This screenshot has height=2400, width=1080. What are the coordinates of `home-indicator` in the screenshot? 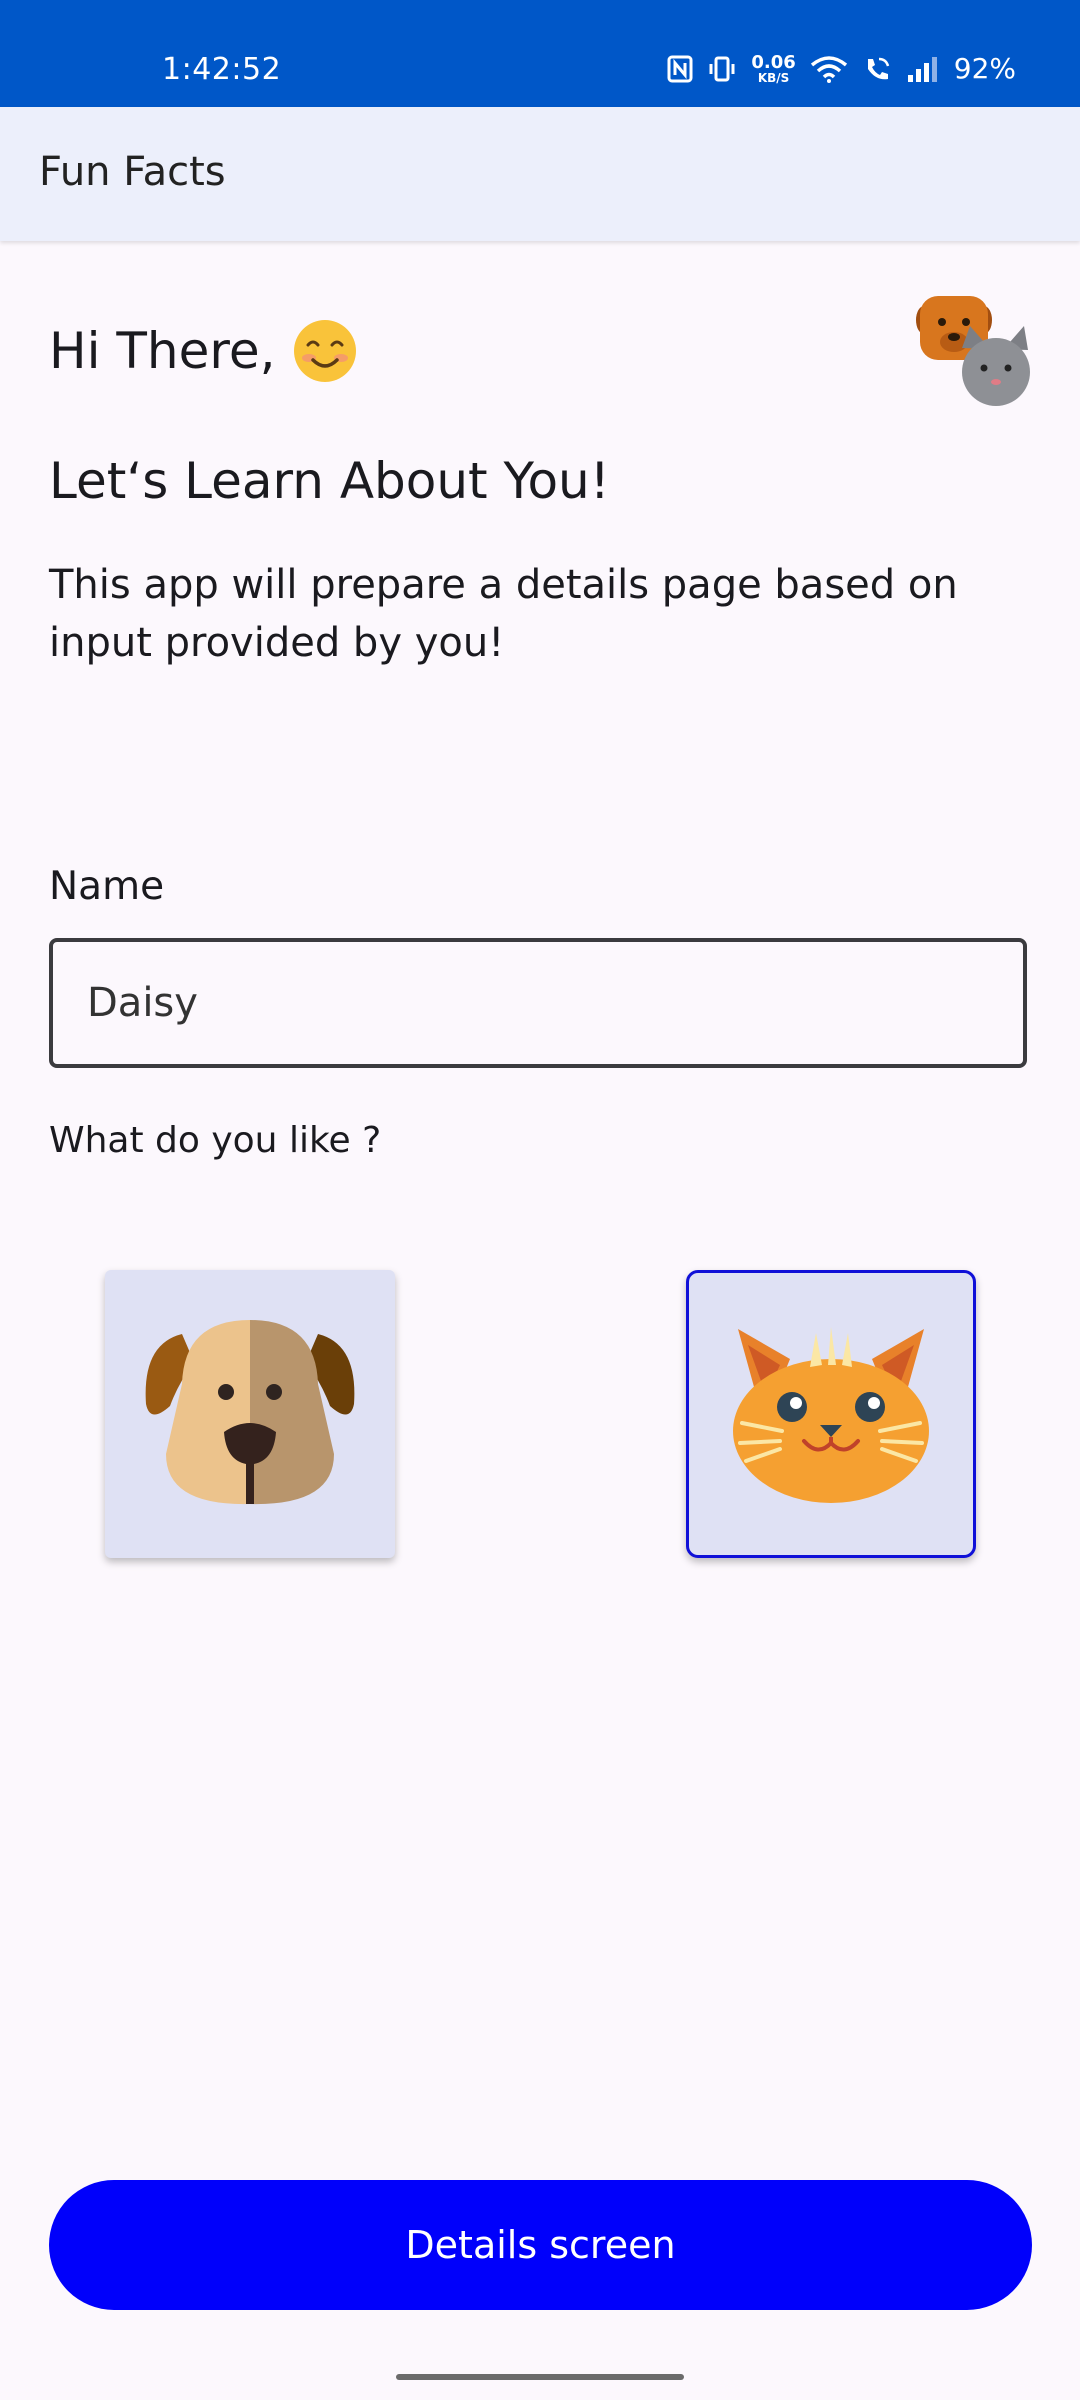 It's located at (540, 2377).